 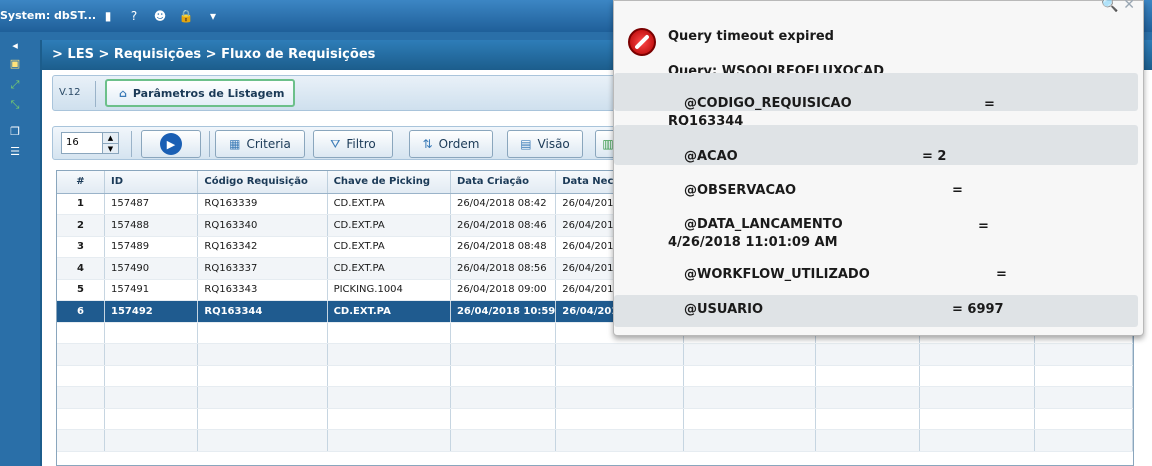 What do you see at coordinates (15, 131) in the screenshot?
I see `cascade-icon: ❐` at bounding box center [15, 131].